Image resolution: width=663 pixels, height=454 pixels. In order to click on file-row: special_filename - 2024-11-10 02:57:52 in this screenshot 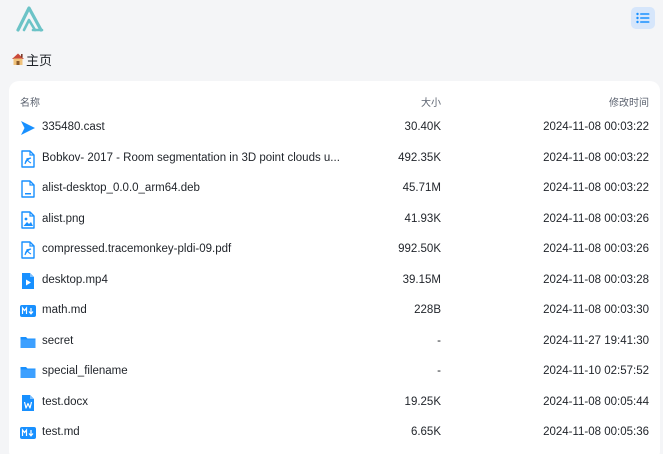, I will do `click(334, 372)`.